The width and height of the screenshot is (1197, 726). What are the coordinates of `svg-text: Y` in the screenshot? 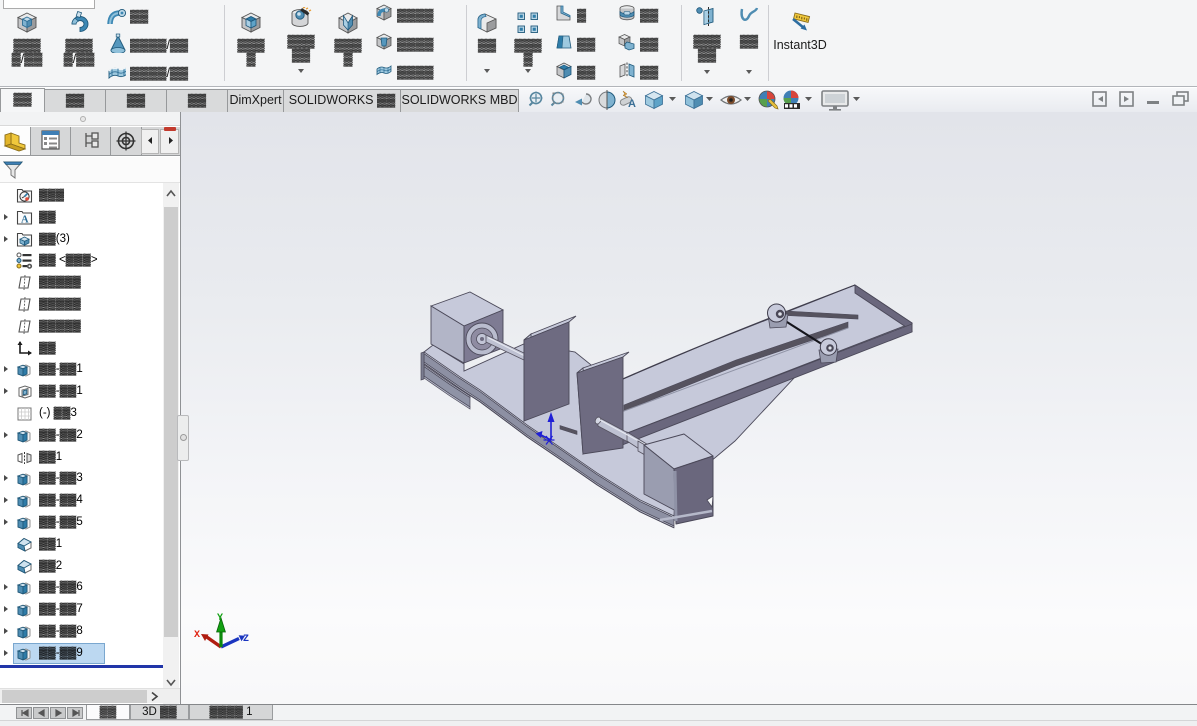 It's located at (220, 618).